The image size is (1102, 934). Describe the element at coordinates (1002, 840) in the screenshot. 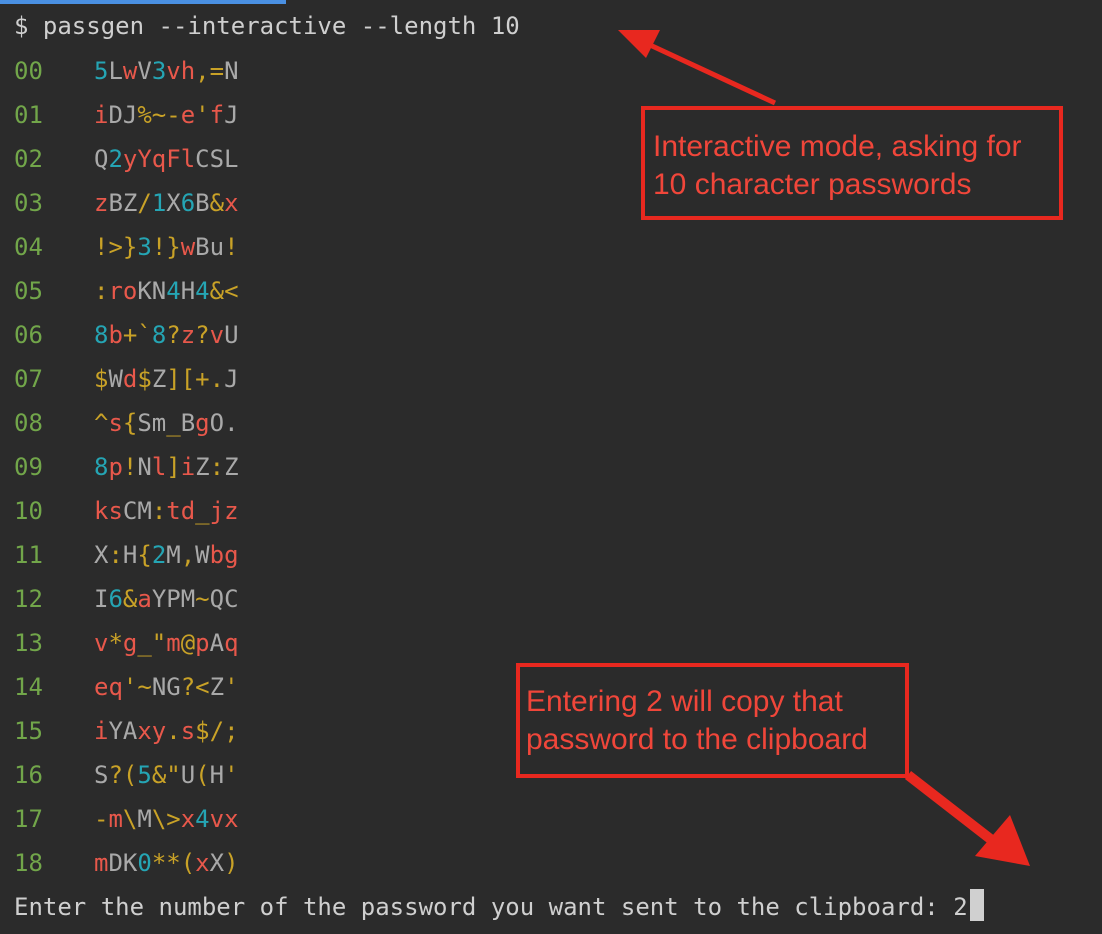

I see `arrow-to-prompt-head-icon` at that location.